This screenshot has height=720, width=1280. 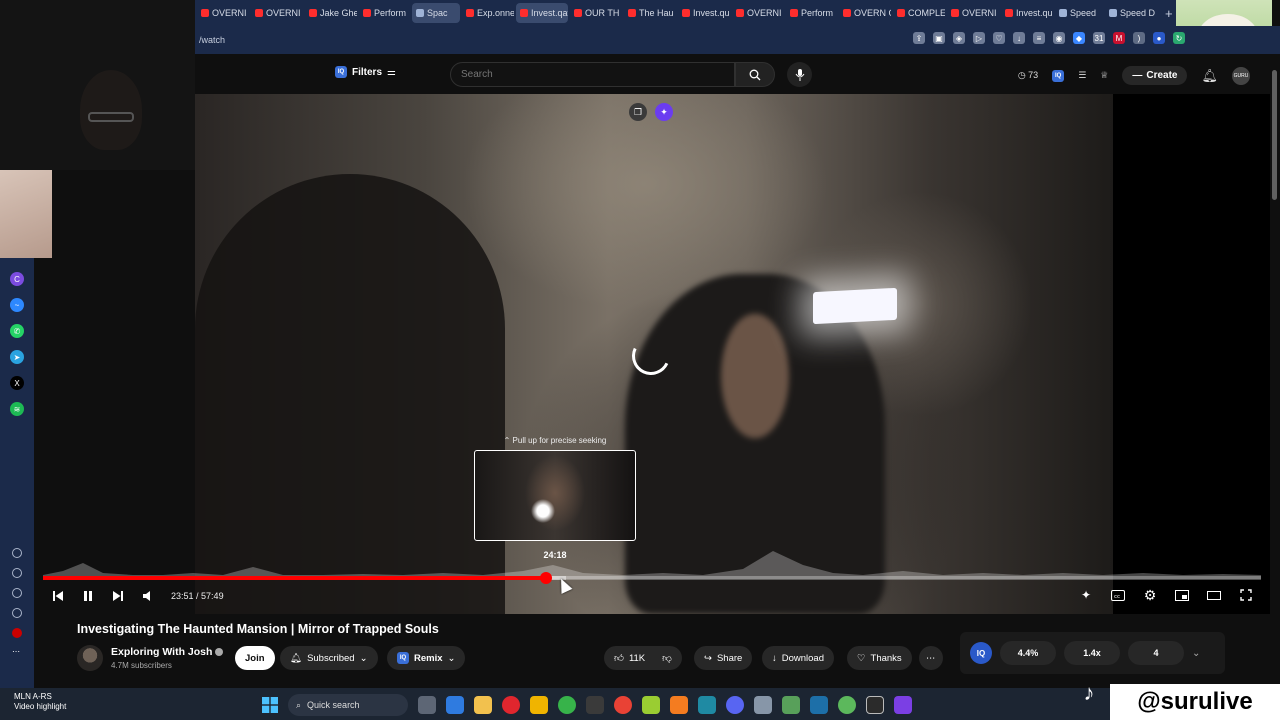 I want to click on channel-name: Exploring With Josh, so click(x=167, y=652).